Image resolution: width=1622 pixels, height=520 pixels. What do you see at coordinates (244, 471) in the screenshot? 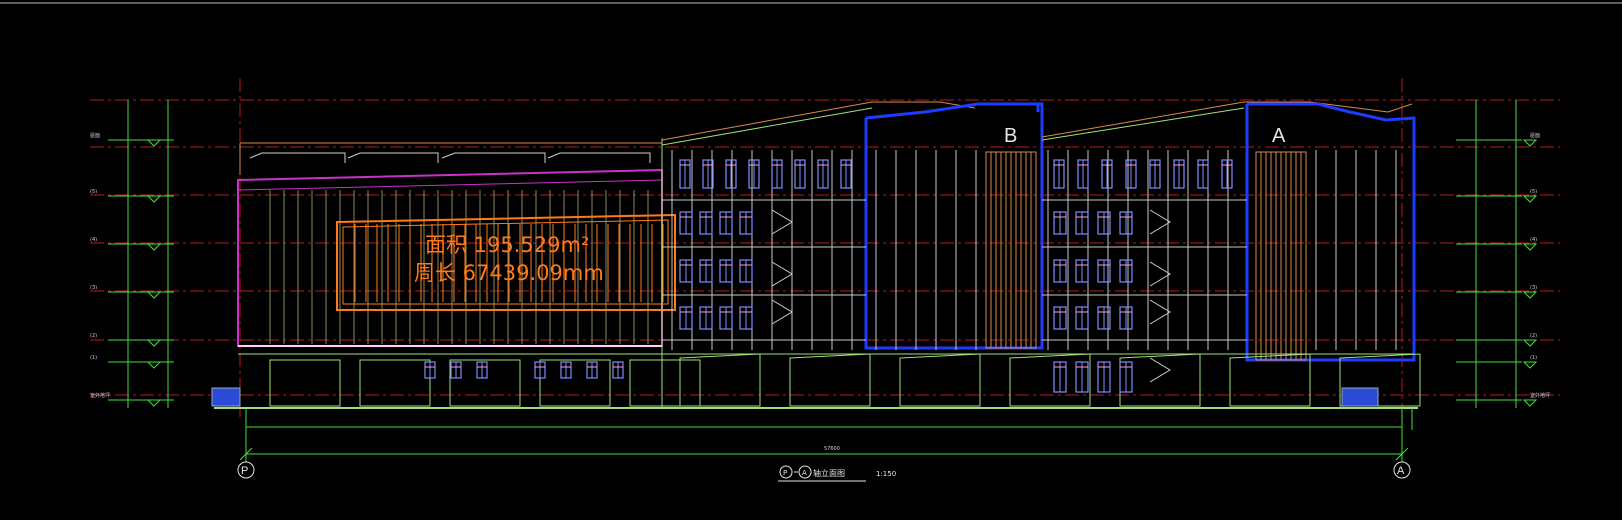
I see `grid-label-left: P` at bounding box center [244, 471].